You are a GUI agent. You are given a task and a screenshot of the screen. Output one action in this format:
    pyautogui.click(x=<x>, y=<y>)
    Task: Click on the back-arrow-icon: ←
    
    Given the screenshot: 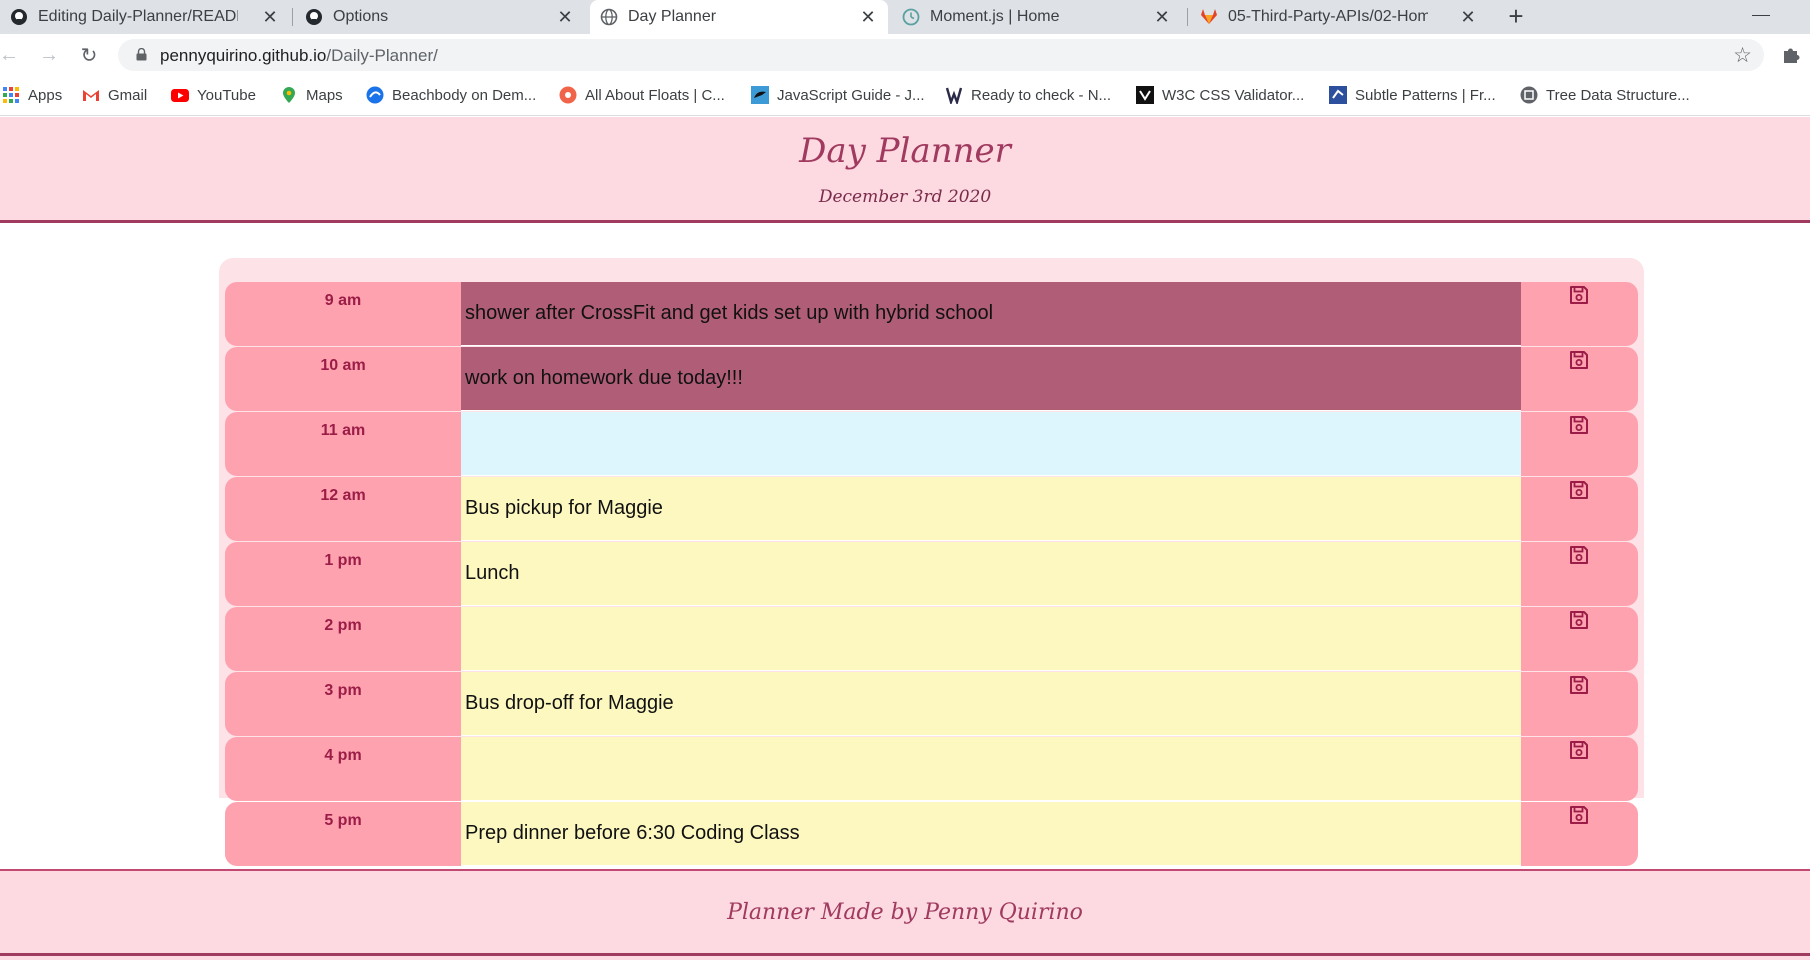 What is the action you would take?
    pyautogui.click(x=11, y=55)
    